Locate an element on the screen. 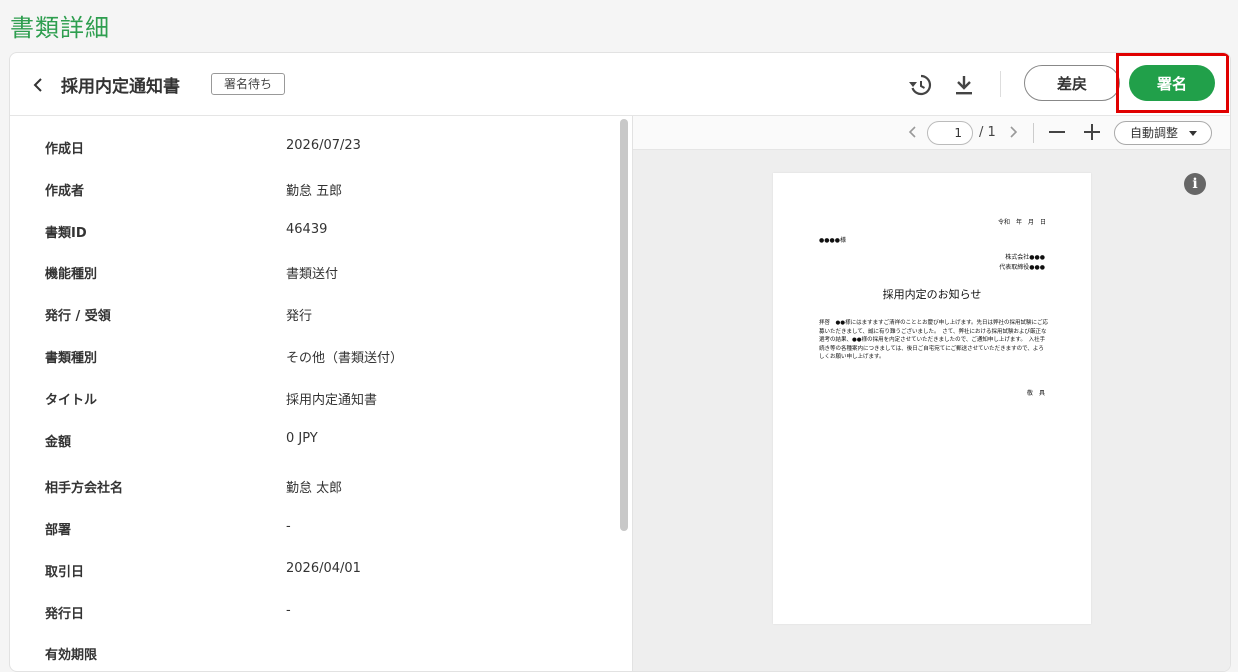 This screenshot has width=1238, height=672. page-number-input: 1 is located at coordinates (950, 133).